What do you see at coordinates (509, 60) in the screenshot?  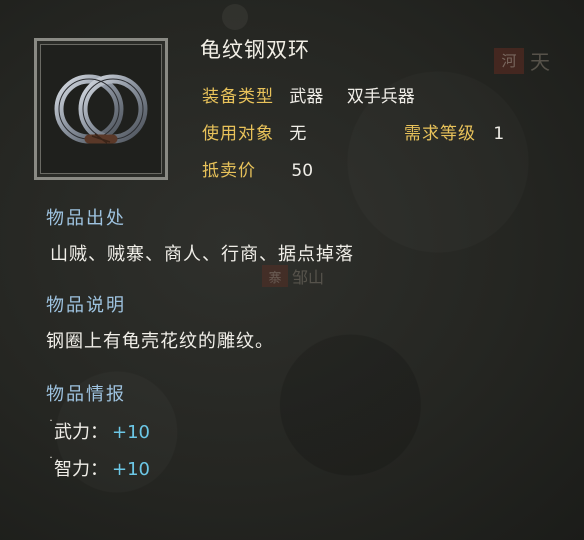 I see `map-seal-icon: 河` at bounding box center [509, 60].